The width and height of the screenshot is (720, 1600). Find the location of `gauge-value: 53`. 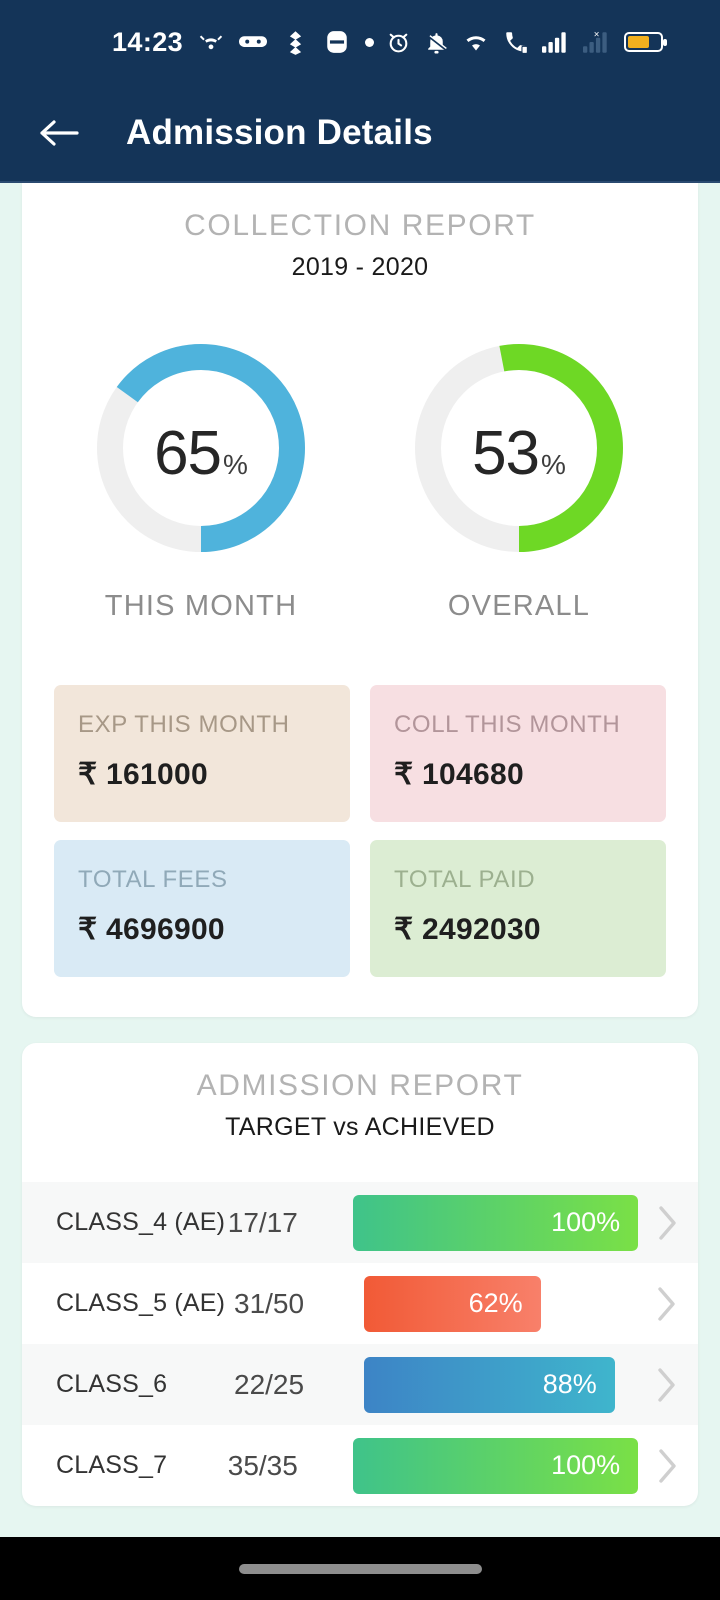

gauge-value: 53 is located at coordinates (506, 453).